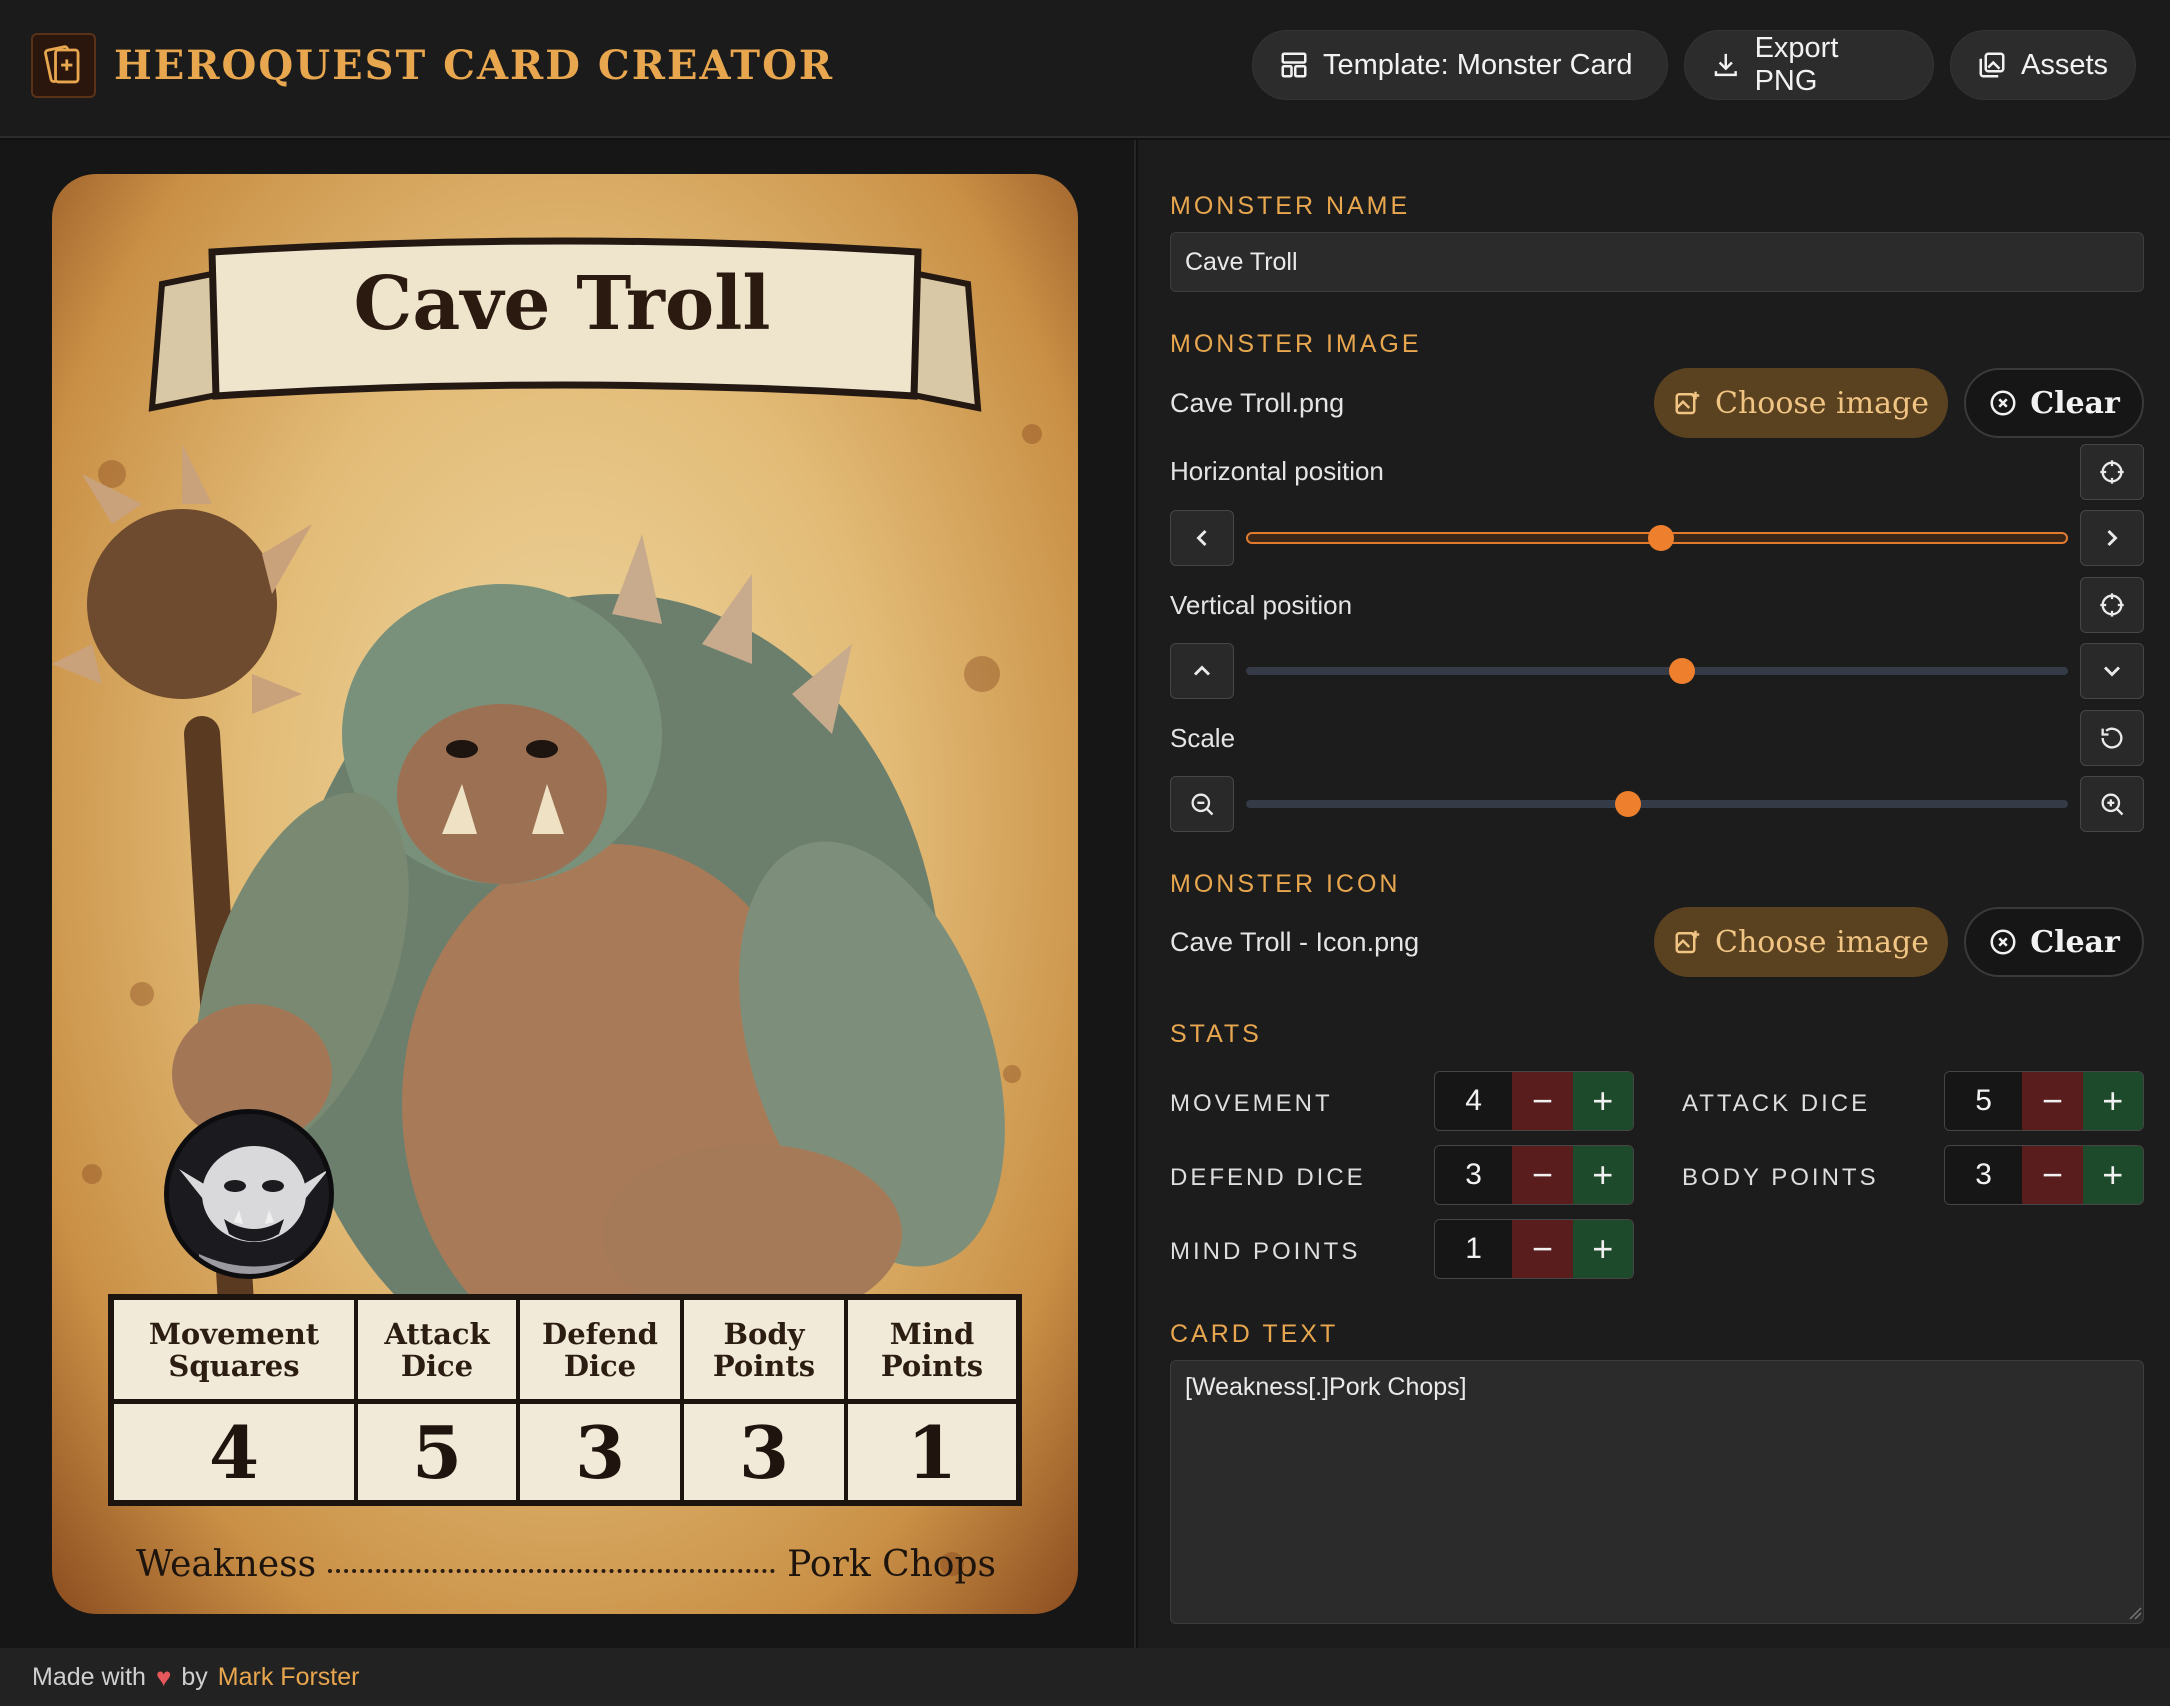 The width and height of the screenshot is (2170, 1706). I want to click on layout-icon, so click(1294, 65).